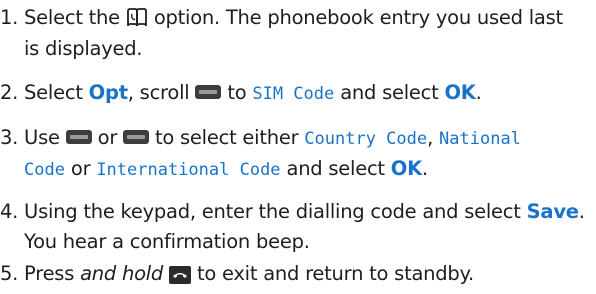 The image size is (596, 294). Describe the element at coordinates (122, 273) in the screenshot. I see `and-hold-emphasis: and hold` at that location.